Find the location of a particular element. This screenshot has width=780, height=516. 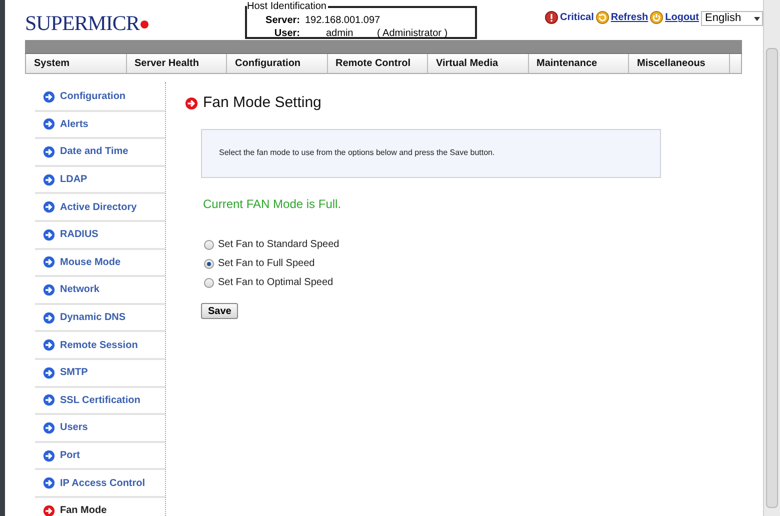

sidebar-item: Date and Time is located at coordinates (100, 153).